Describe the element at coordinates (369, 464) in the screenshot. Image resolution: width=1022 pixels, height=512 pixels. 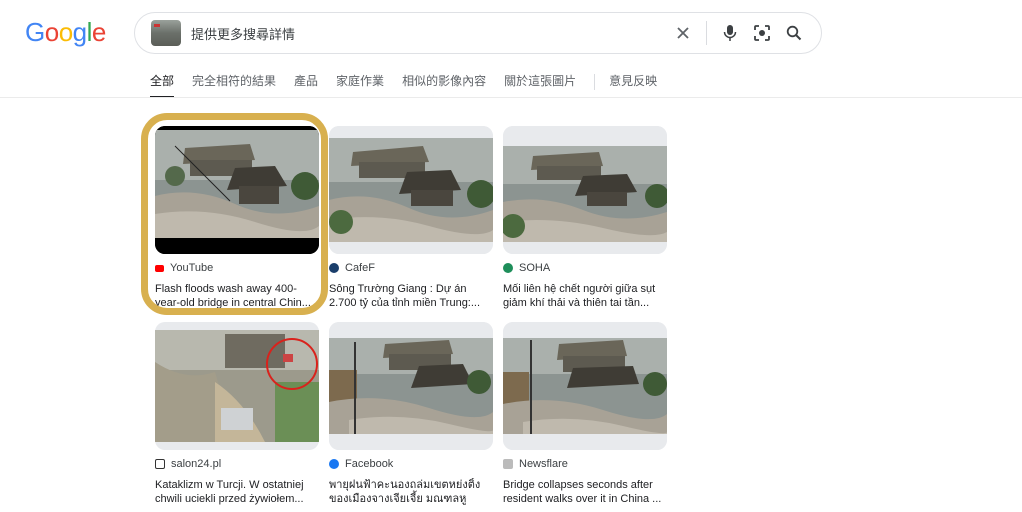
I see `result-source-name: Facebook` at that location.